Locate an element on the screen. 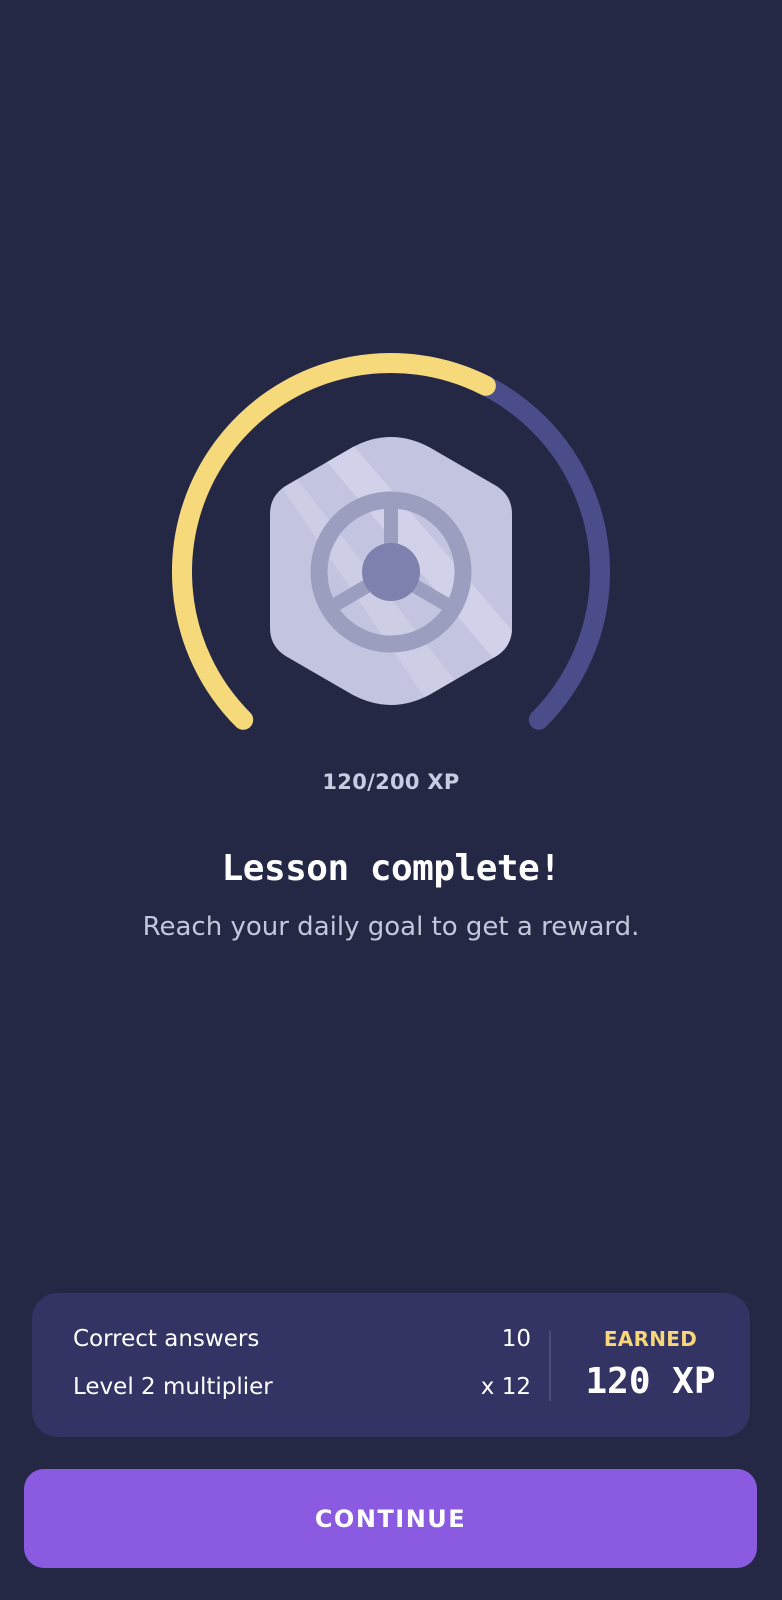 This screenshot has height=1600, width=782. xp-progress-ring is located at coordinates (390, 541).